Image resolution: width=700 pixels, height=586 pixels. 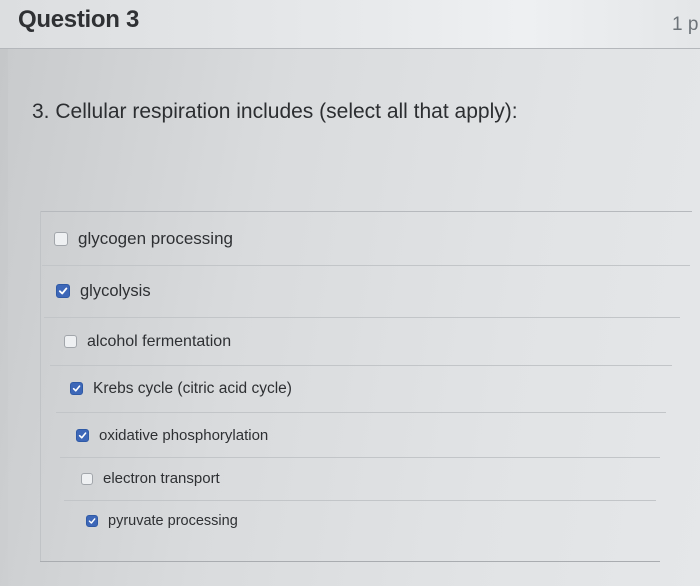 I want to click on answer-option: Krebs cycle (citric acid cycle), so click(x=181, y=388).